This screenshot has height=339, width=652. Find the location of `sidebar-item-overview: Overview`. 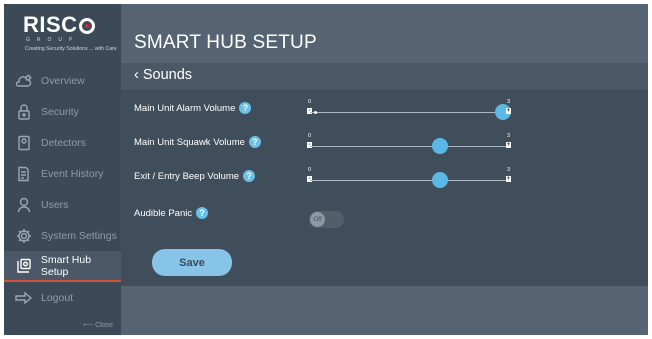

sidebar-item-overview: Overview is located at coordinates (62, 80).